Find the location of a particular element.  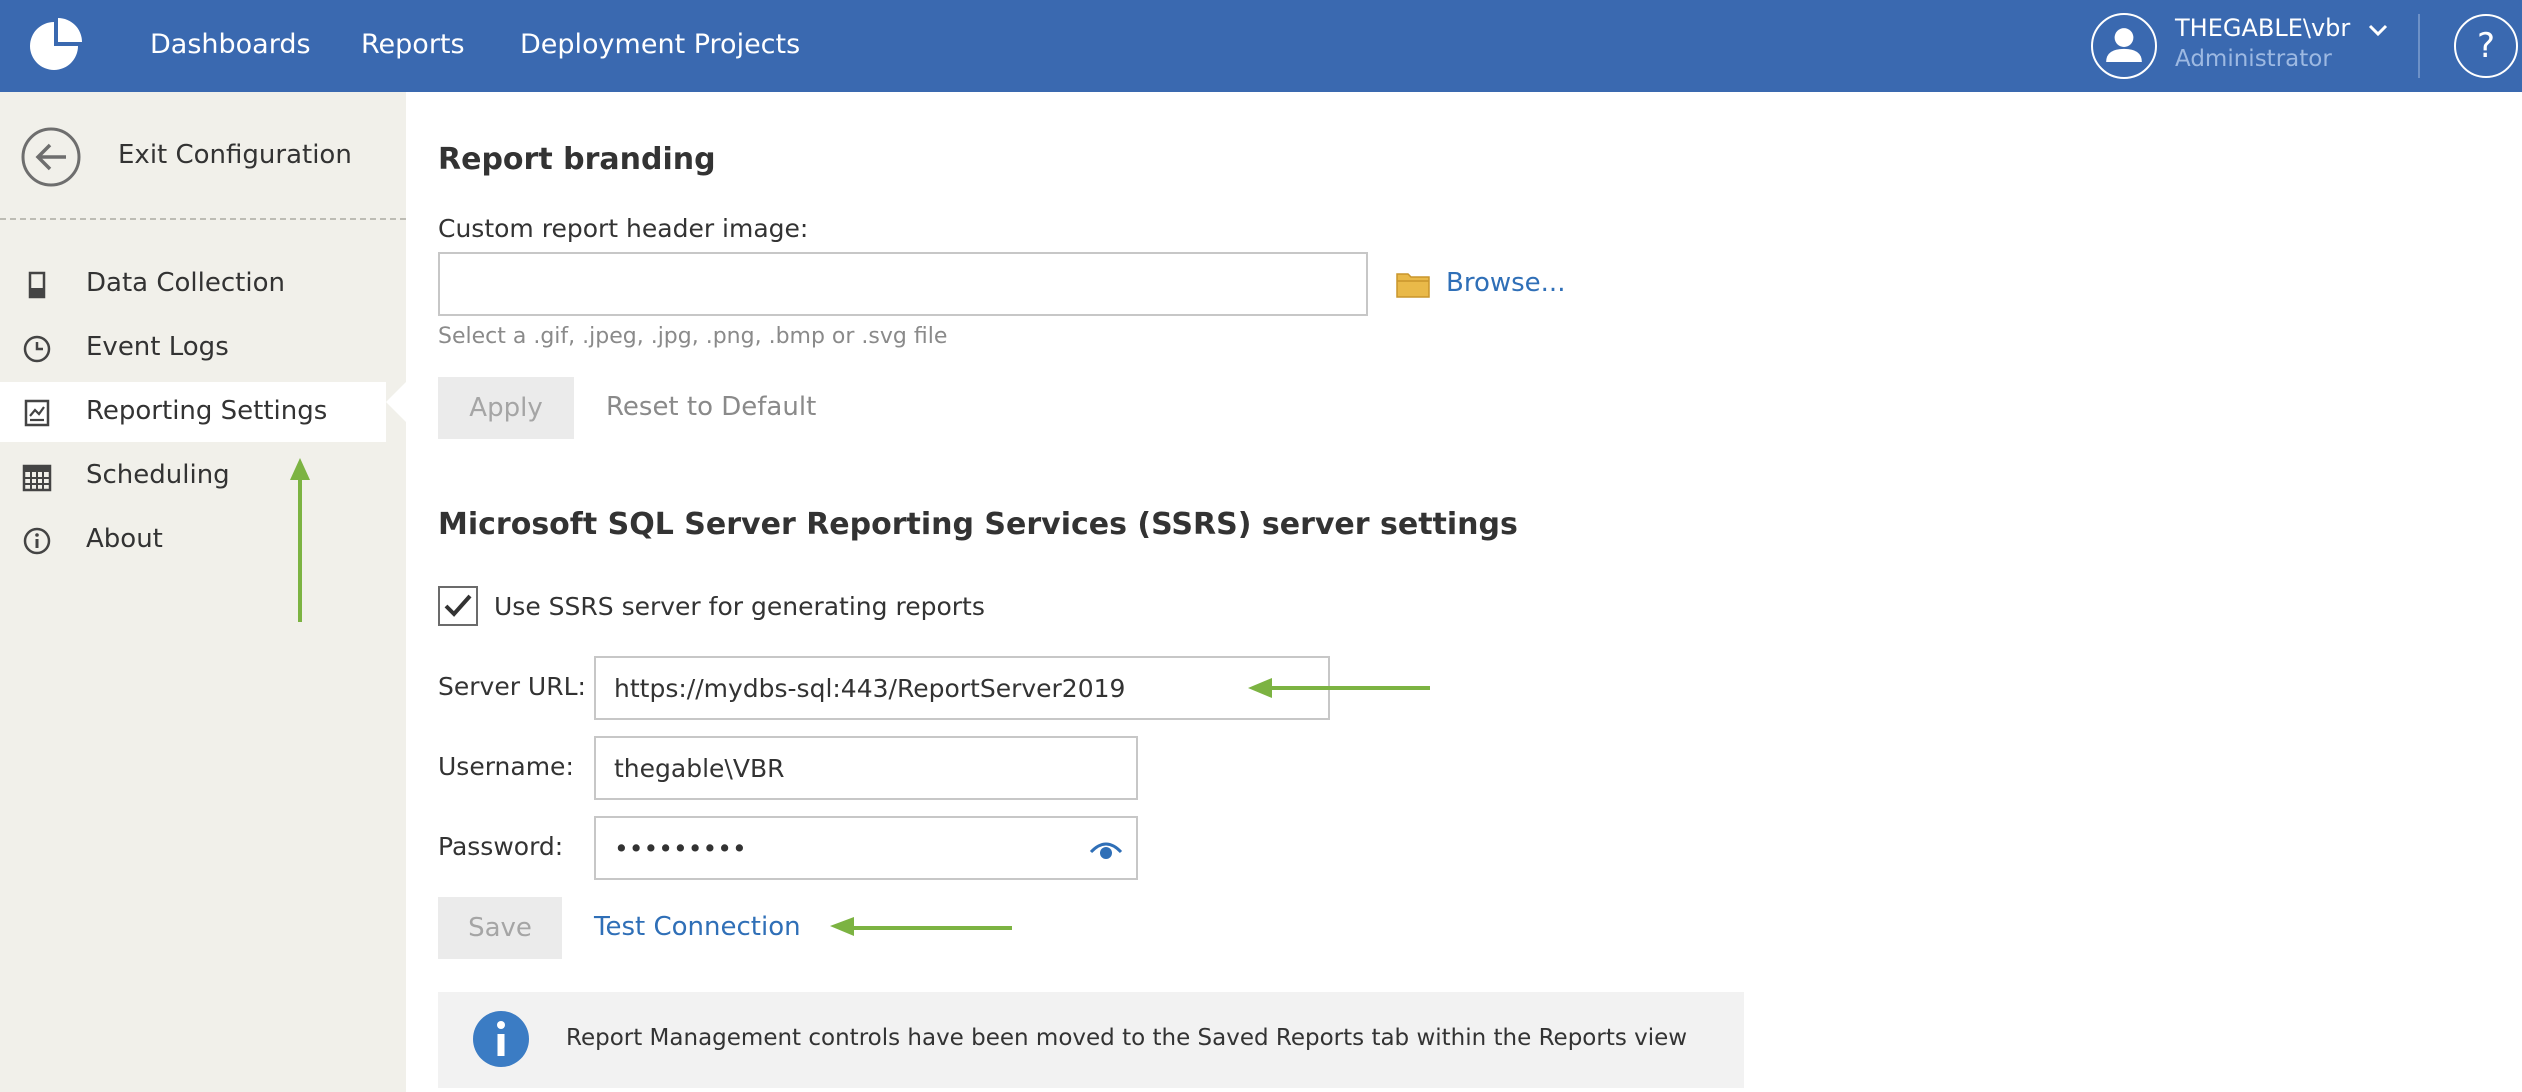

password-label: Password: is located at coordinates (501, 846).